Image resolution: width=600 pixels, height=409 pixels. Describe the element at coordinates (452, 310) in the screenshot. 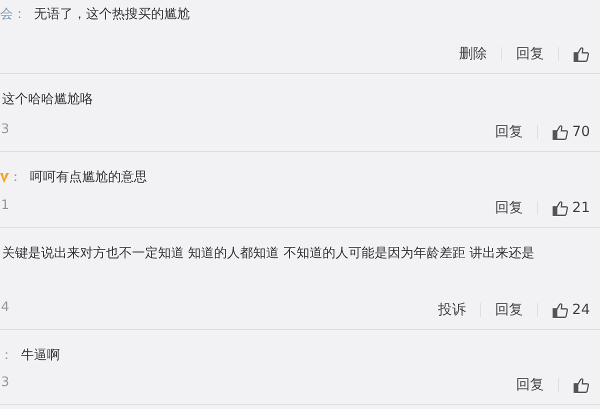

I see `action-link: 投诉` at that location.